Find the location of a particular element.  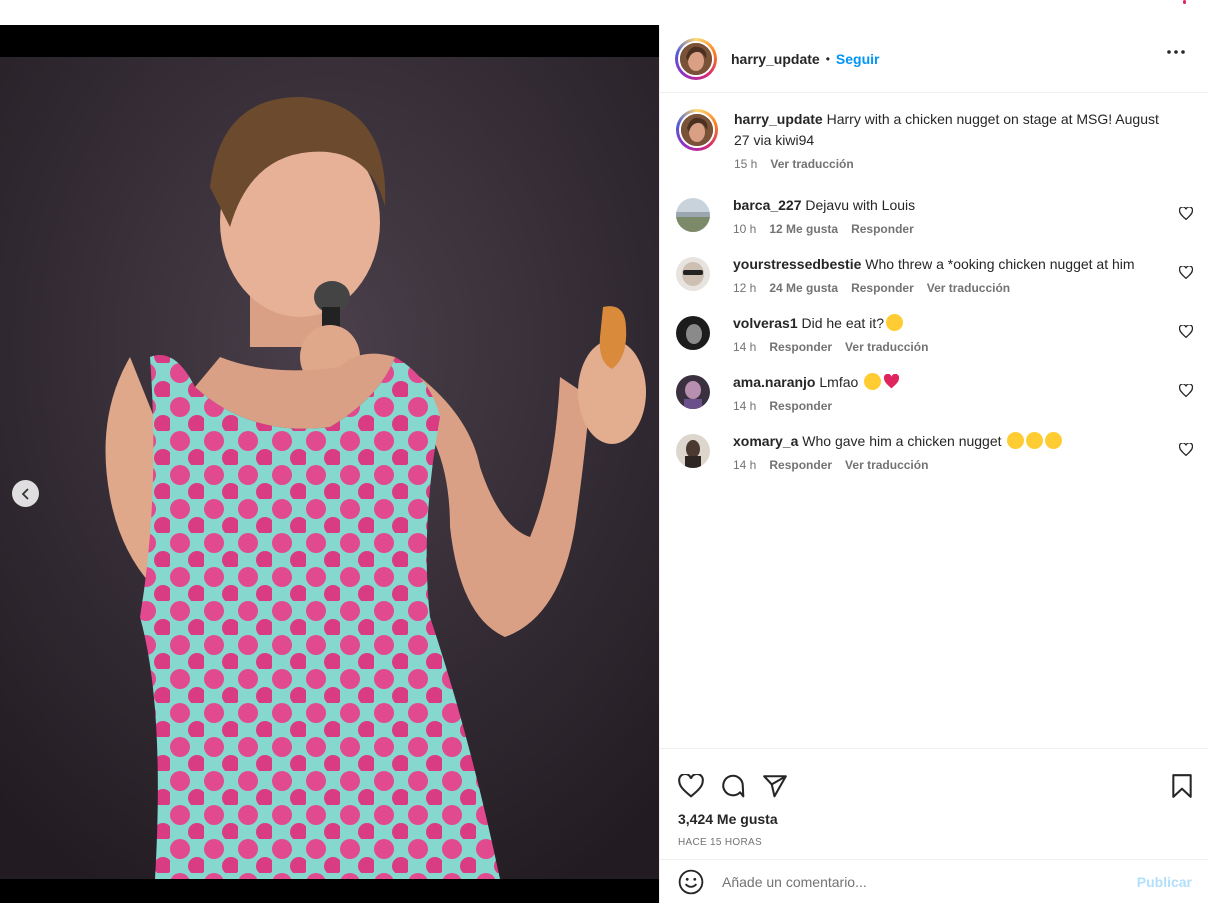

comment-username: volveras1 is located at coordinates (765, 323).